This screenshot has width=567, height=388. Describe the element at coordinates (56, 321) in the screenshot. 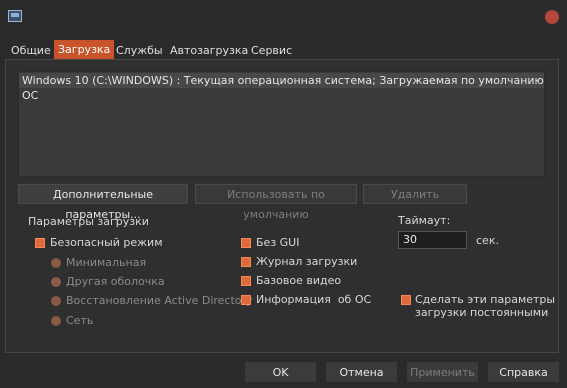

I see `network-radio` at that location.